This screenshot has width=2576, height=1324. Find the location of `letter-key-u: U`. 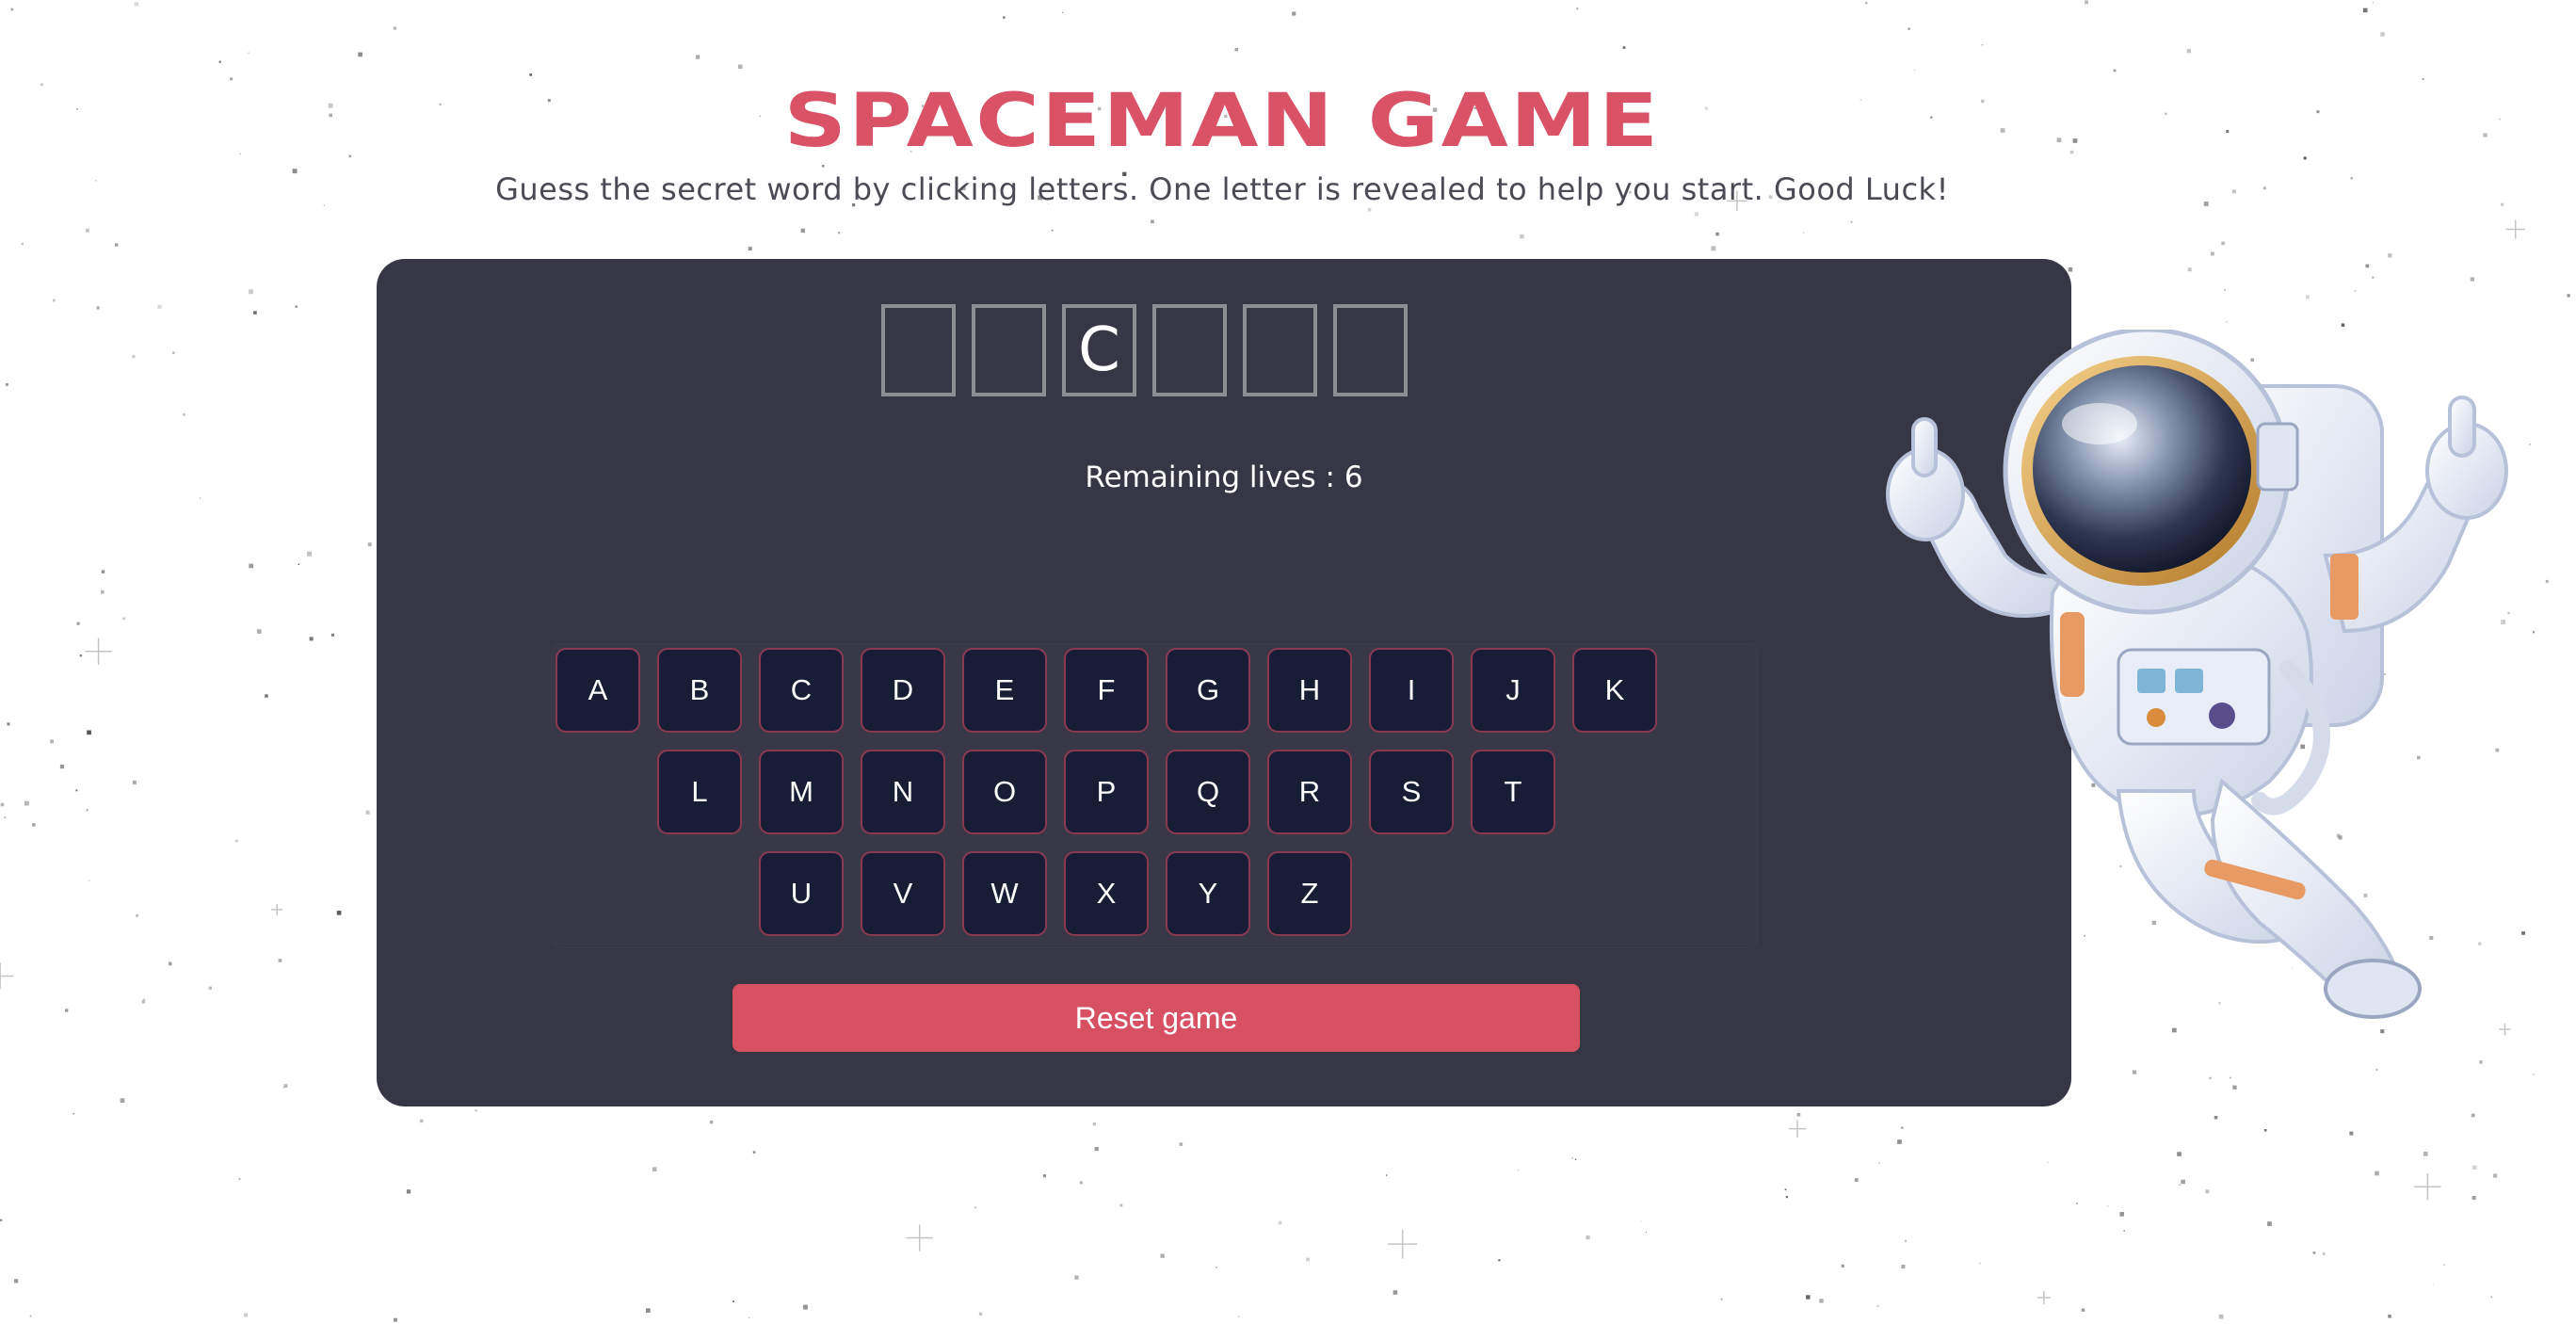

letter-key-u: U is located at coordinates (801, 894).